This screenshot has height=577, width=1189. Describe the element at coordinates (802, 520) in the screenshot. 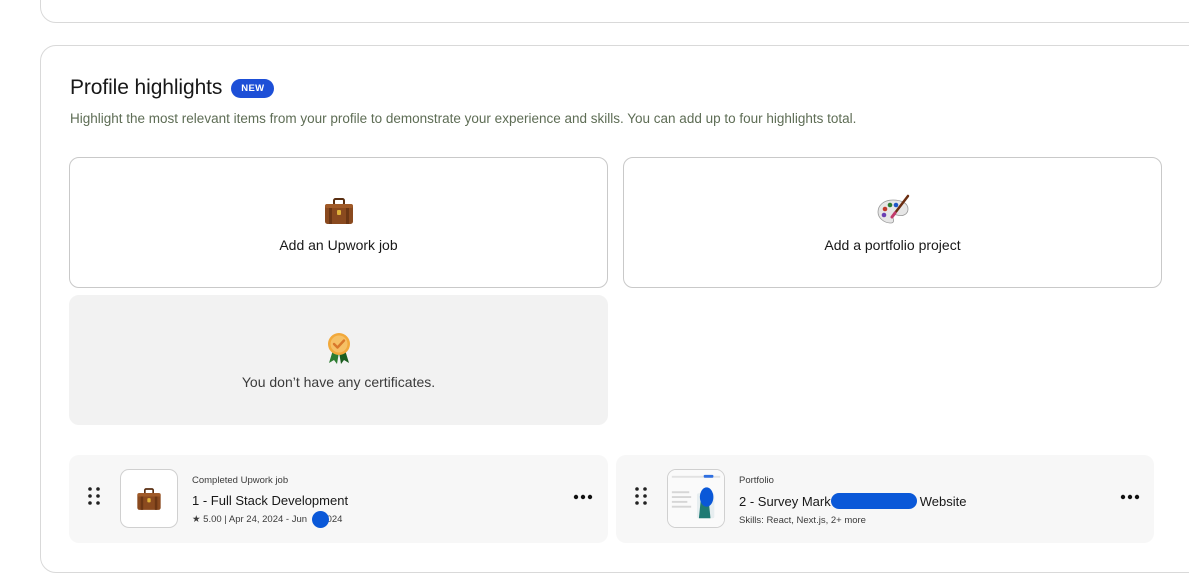

I see `highlight-meta: Skills: React, Next.js, 2+ more` at that location.